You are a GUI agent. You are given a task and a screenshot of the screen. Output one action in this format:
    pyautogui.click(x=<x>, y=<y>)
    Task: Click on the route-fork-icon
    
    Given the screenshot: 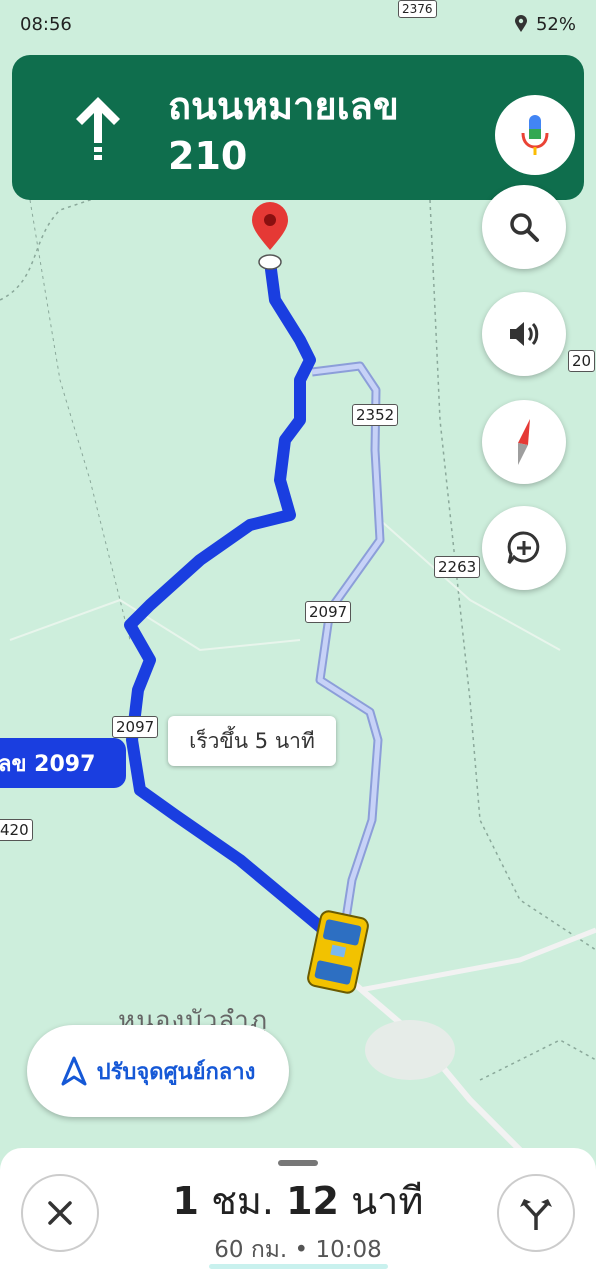 What is the action you would take?
    pyautogui.click(x=536, y=1214)
    